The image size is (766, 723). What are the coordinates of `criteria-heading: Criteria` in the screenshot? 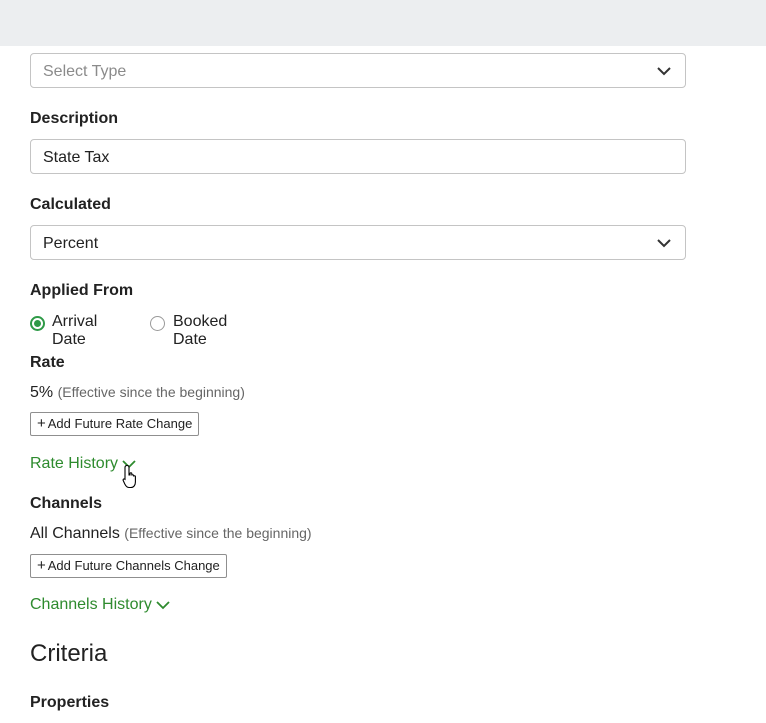 It's located at (69, 653).